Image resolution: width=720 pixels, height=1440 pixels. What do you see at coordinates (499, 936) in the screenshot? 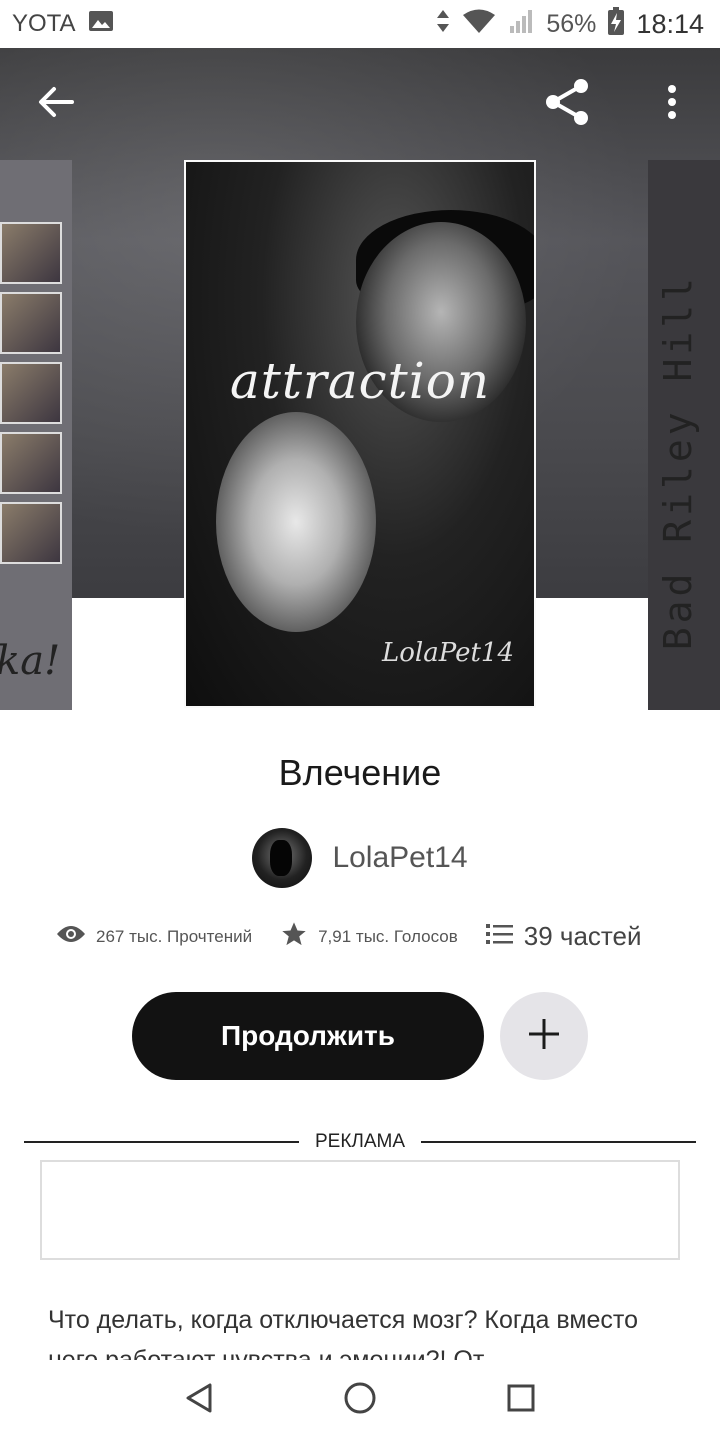
I see `list-icon` at bounding box center [499, 936].